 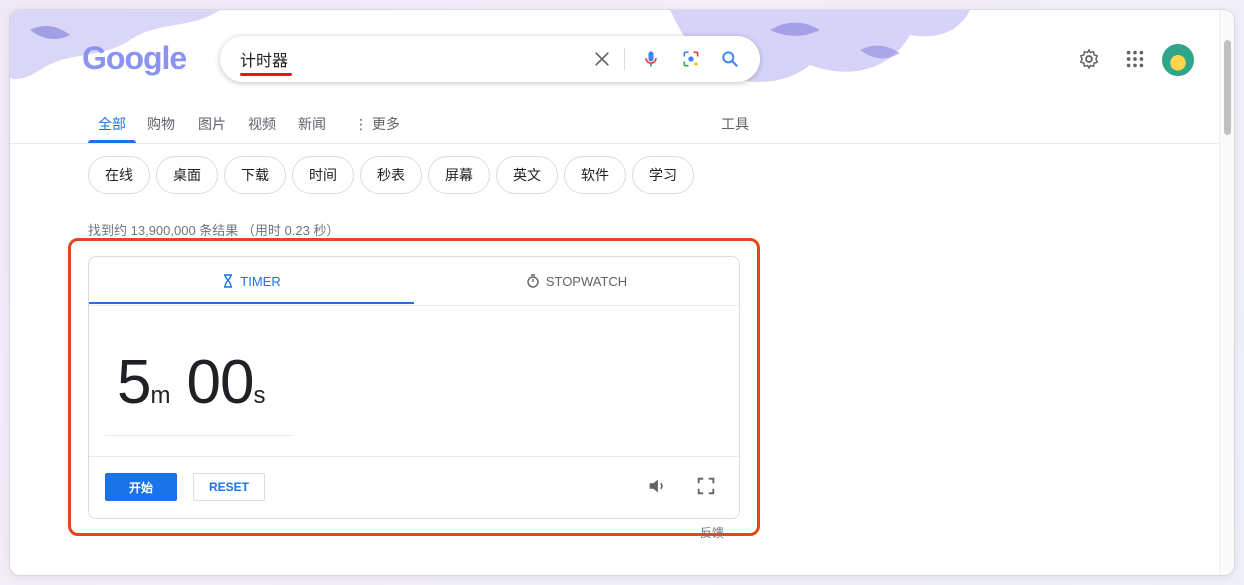 What do you see at coordinates (1135, 59) in the screenshot?
I see `apps-grid-icon` at bounding box center [1135, 59].